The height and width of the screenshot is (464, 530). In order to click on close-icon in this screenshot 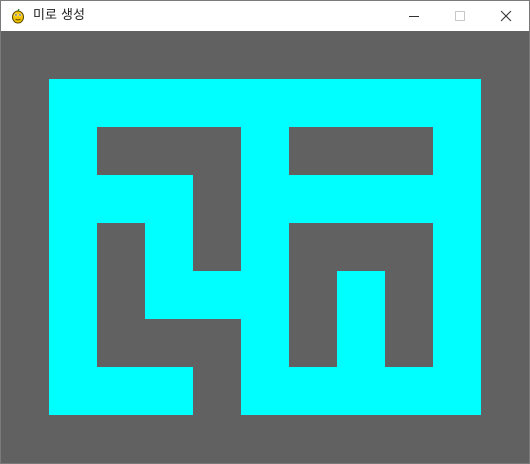, I will do `click(506, 16)`.